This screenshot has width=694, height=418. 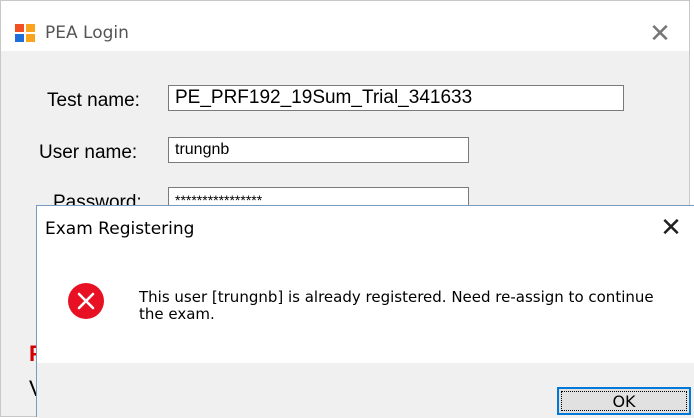 What do you see at coordinates (318, 150) in the screenshot?
I see `user-name-field: trungnb` at bounding box center [318, 150].